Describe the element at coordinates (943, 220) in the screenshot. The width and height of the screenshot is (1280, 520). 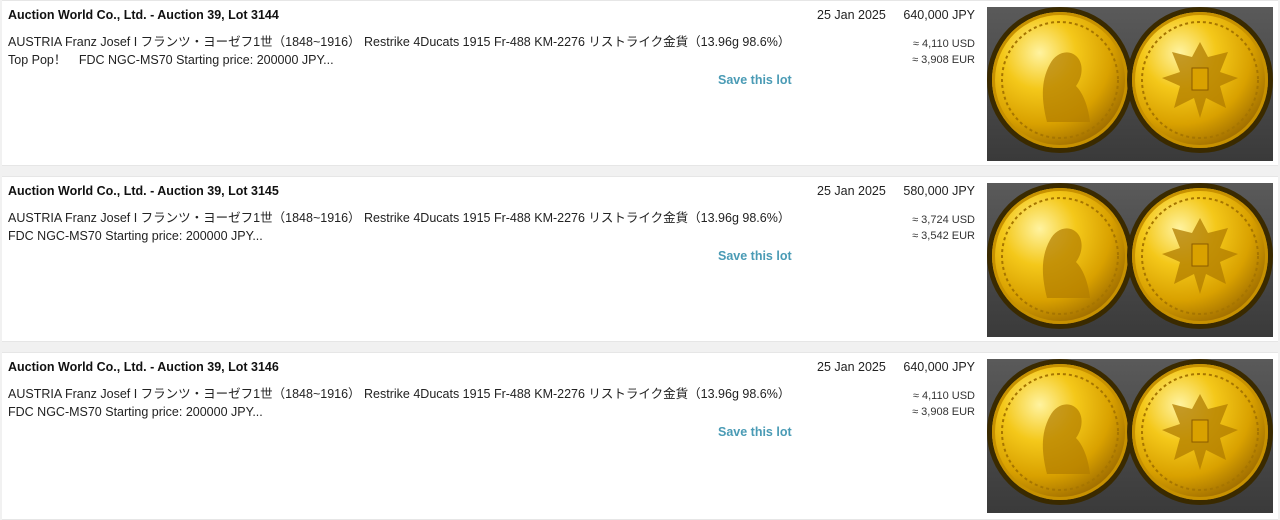
I see `price-usd: ≈ 3,724 USD` at that location.